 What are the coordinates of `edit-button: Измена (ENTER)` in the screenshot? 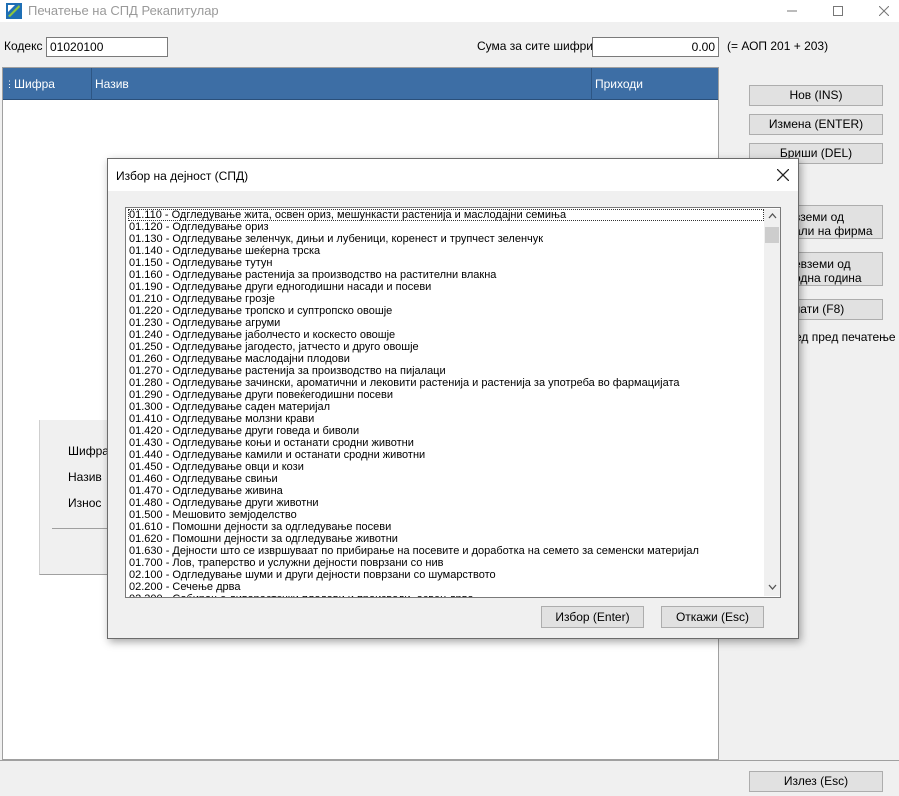 It's located at (816, 124).